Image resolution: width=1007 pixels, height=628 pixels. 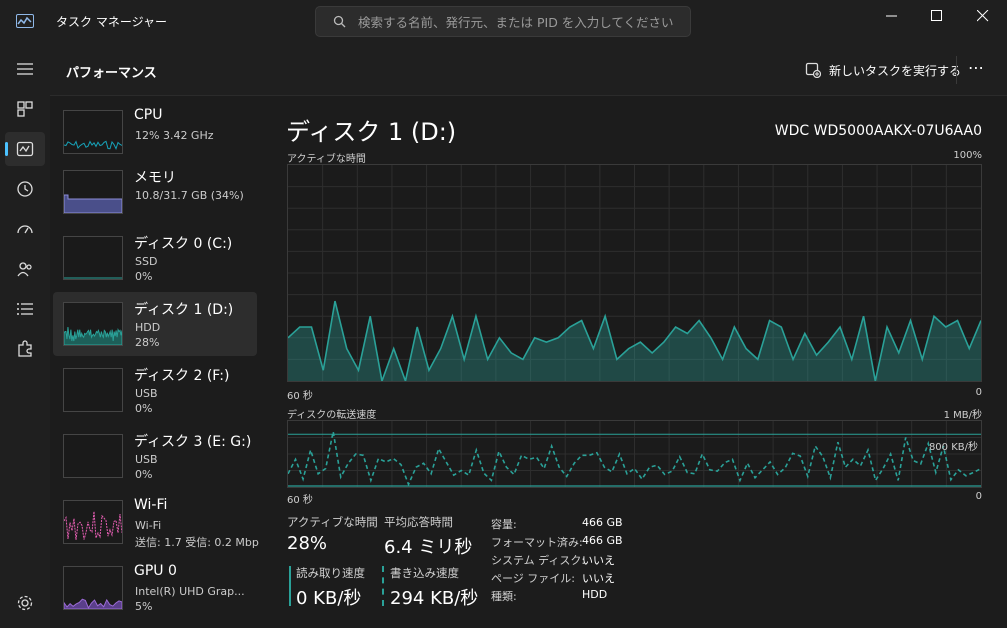 I want to click on device-disk-0: ディスク 0 (C:) SSD 0%, so click(x=155, y=258).